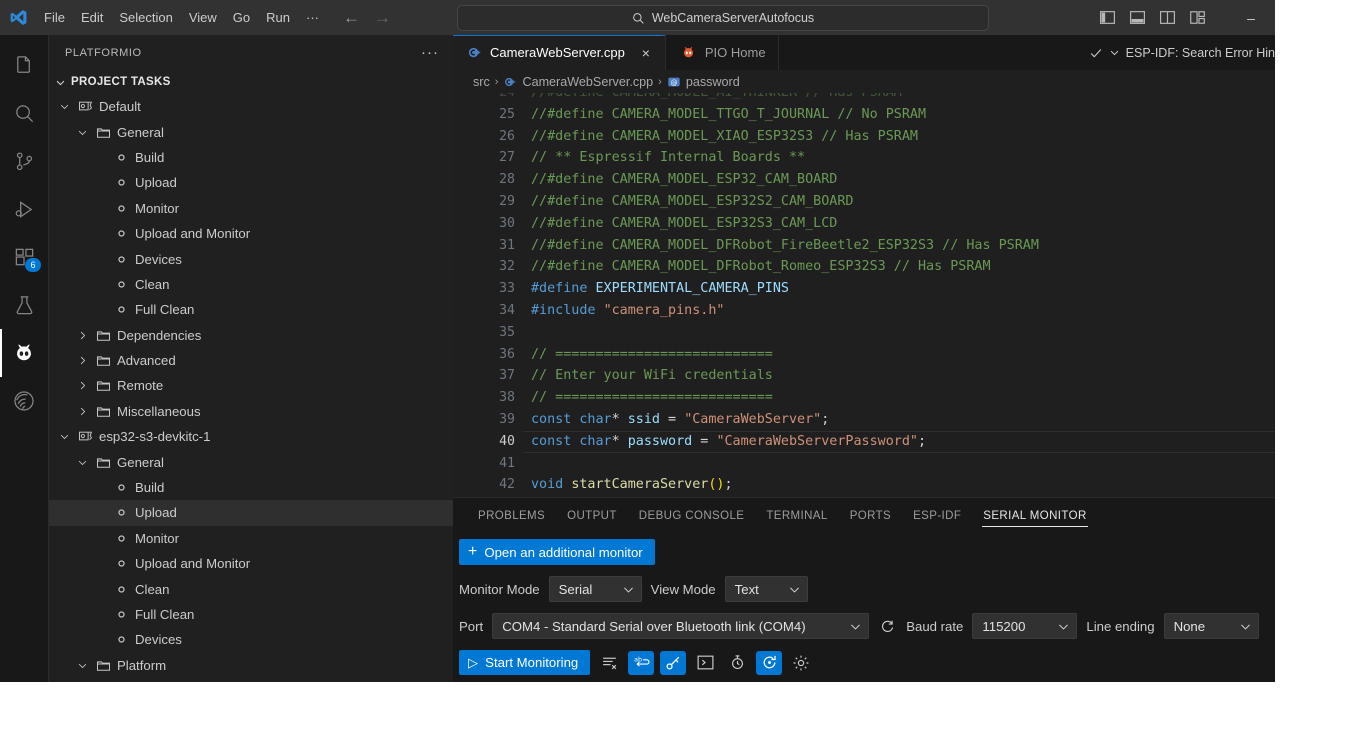  I want to click on tree-item-dependencies: Dependencies, so click(251, 335).